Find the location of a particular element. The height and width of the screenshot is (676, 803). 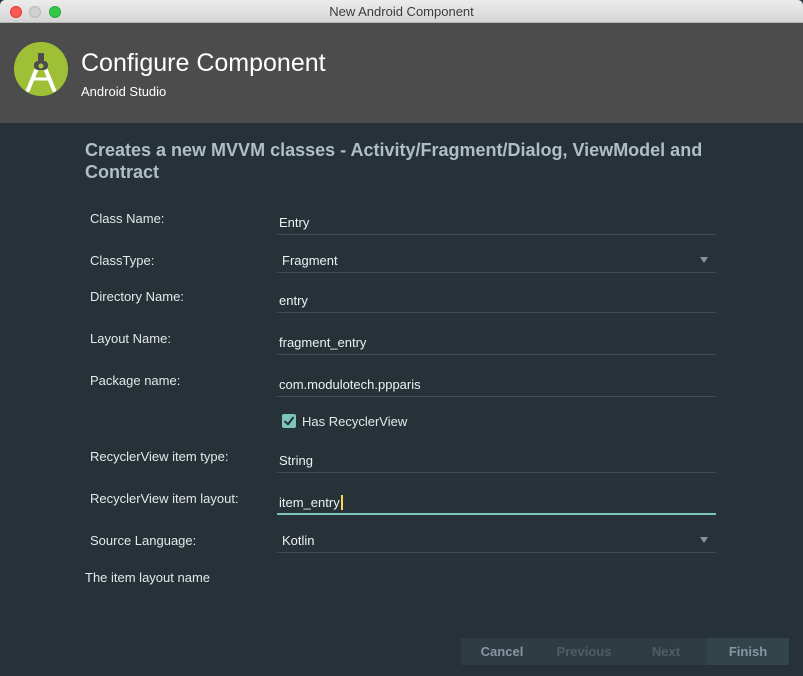

package-name-label: Package name: is located at coordinates (135, 380).